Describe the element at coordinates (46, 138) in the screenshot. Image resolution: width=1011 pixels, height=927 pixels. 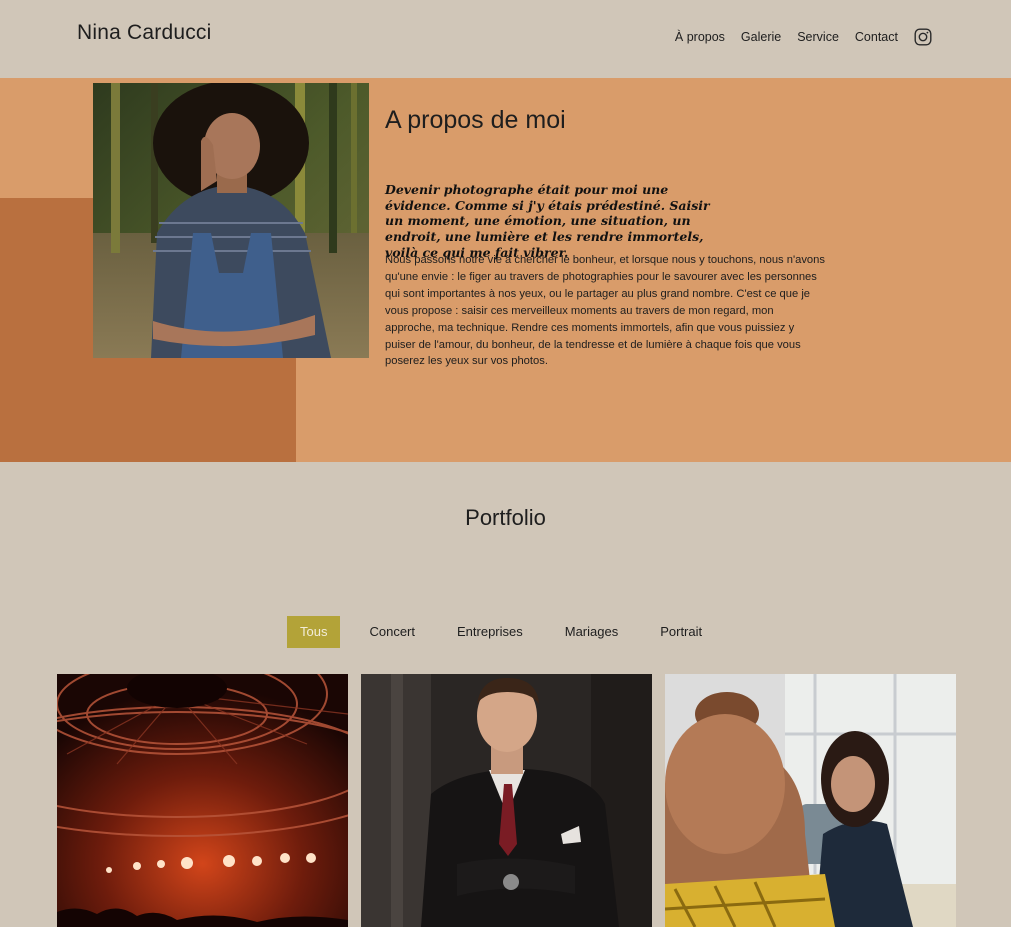
I see `about-decor-band` at that location.